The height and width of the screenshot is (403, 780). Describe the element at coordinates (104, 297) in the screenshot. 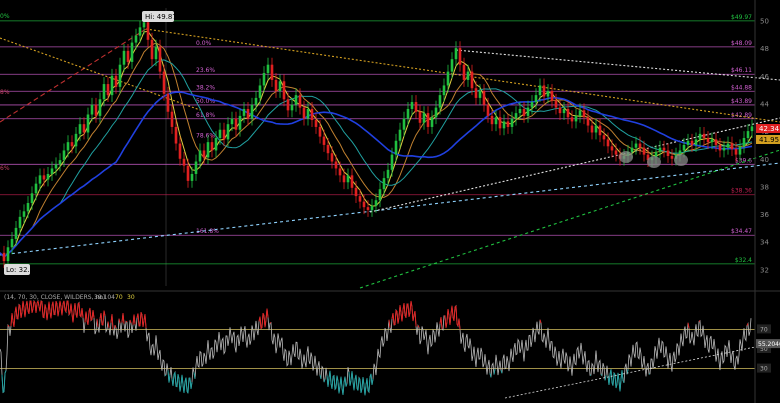

I see `rsi-value: 39.104` at that location.